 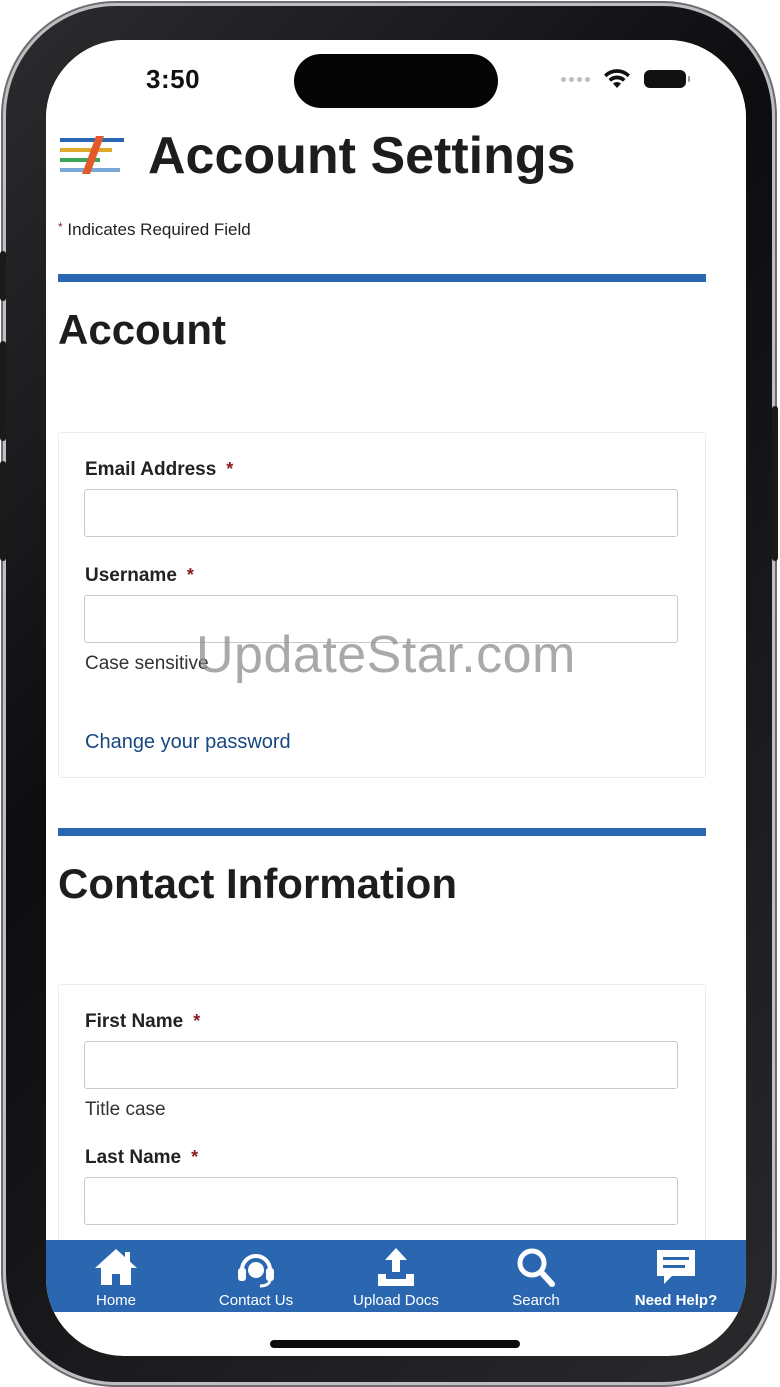 I want to click on tab-upload-docs: Upload Docs, so click(x=396, y=1276).